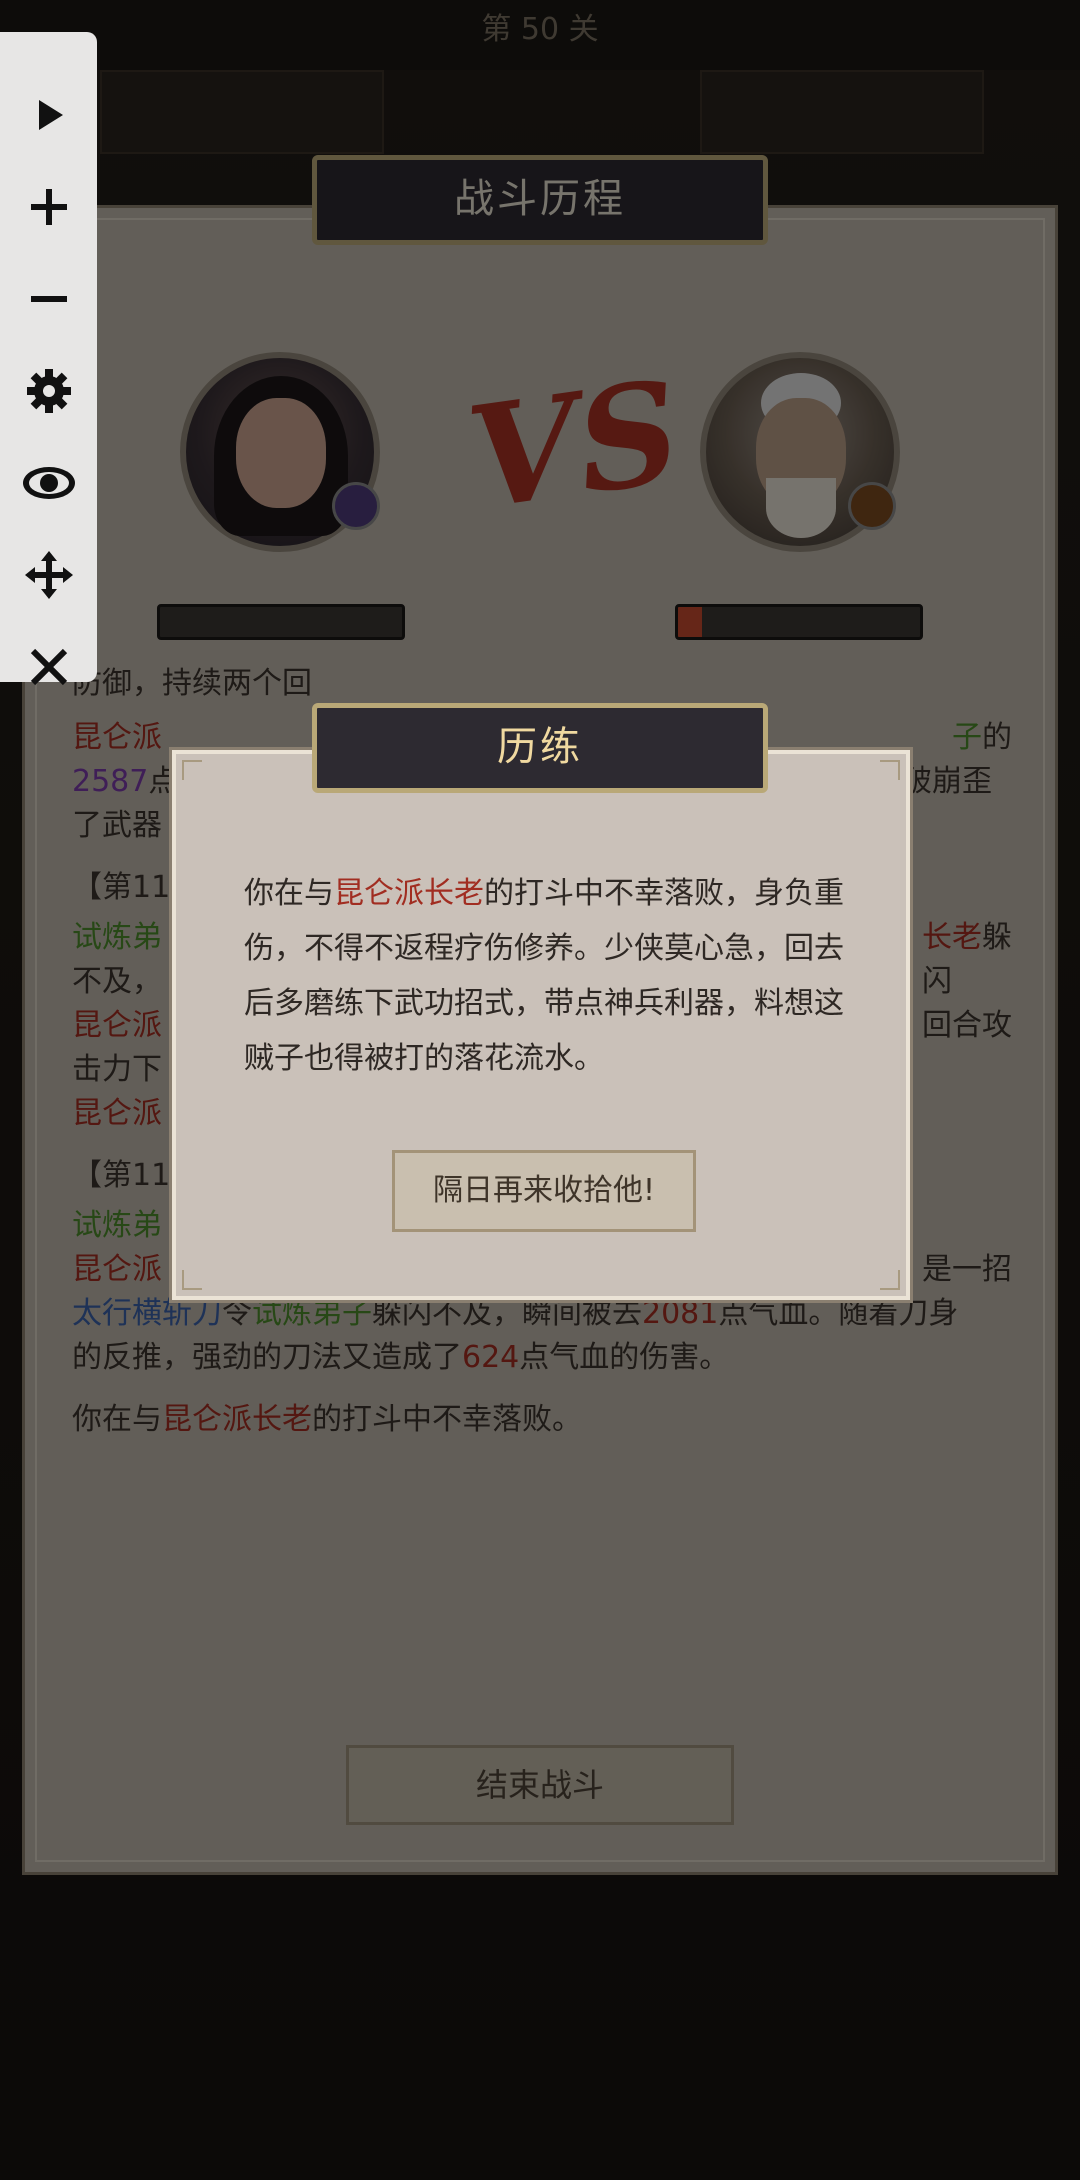 The image size is (1080, 2180). I want to click on close-icon, so click(48, 667).